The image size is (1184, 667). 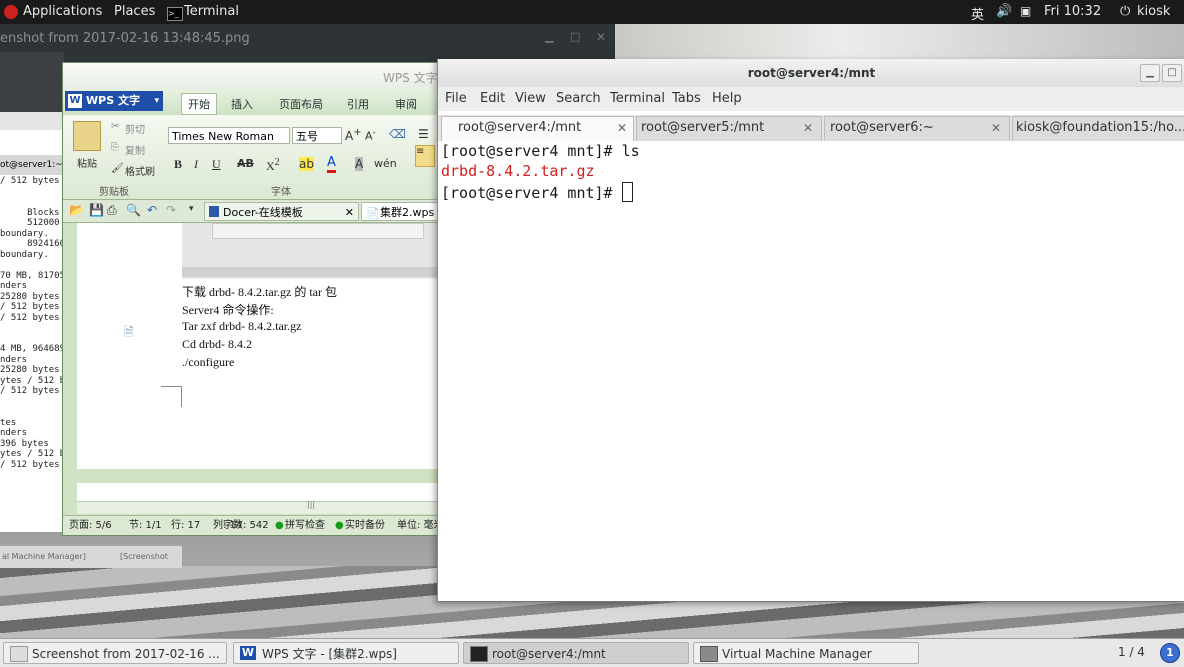 What do you see at coordinates (627, 192) in the screenshot?
I see `text-cursor` at bounding box center [627, 192].